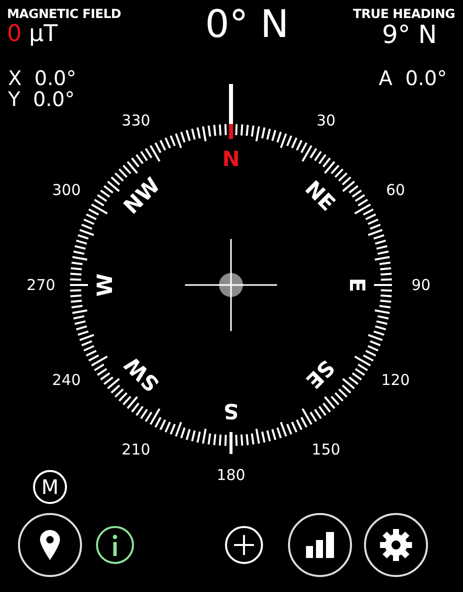  Describe the element at coordinates (66, 190) in the screenshot. I see `degree-label: 300` at that location.